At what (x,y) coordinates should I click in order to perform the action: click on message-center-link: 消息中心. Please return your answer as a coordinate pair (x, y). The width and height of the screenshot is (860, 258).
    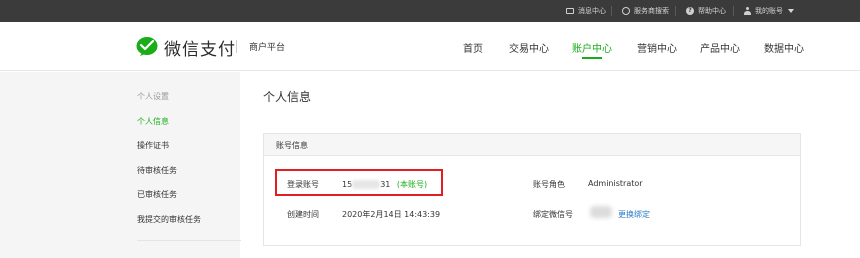
    Looking at the image, I should click on (586, 11).